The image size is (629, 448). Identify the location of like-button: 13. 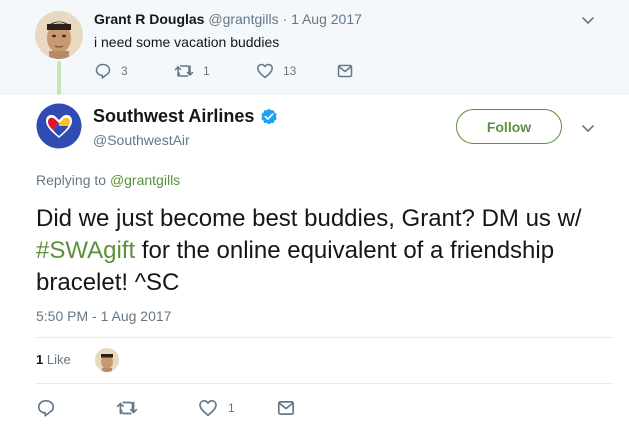
(276, 71).